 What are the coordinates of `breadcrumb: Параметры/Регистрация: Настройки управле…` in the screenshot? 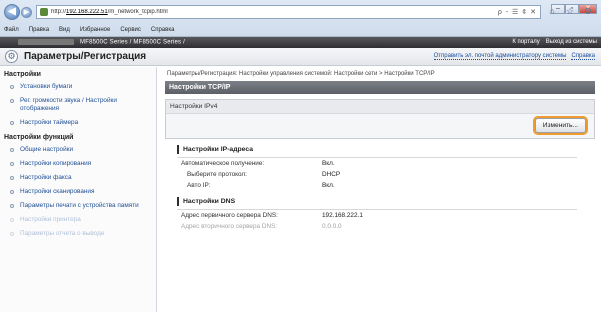 It's located at (301, 74).